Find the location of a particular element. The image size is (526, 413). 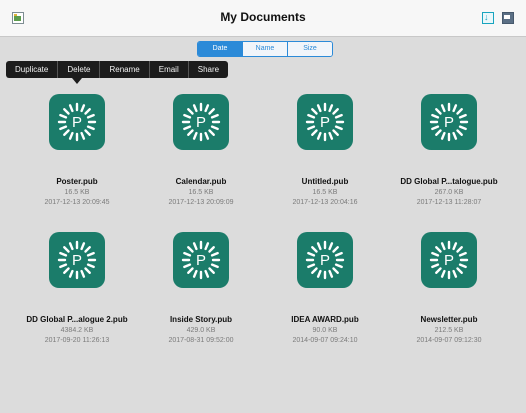

rename-menu-item: Rename is located at coordinates (123, 69).